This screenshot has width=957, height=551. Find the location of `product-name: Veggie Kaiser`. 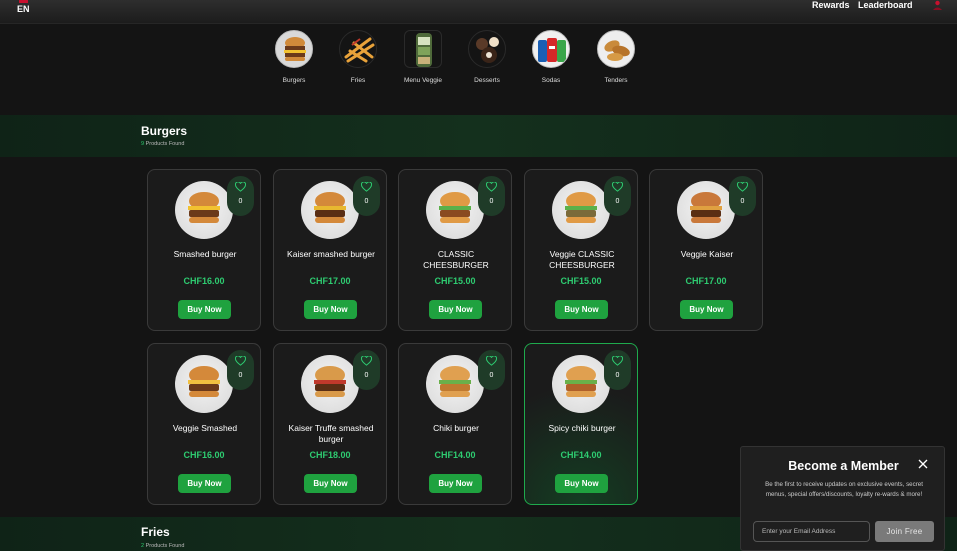

product-name: Veggie Kaiser is located at coordinates (707, 254).